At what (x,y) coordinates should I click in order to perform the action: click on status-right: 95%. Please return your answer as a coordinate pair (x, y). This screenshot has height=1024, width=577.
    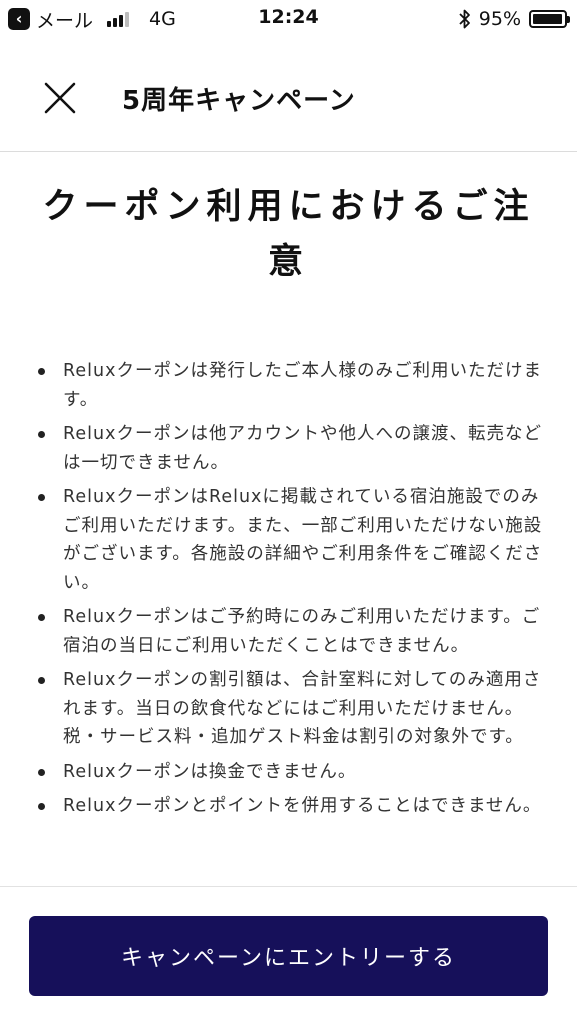
    Looking at the image, I should click on (514, 19).